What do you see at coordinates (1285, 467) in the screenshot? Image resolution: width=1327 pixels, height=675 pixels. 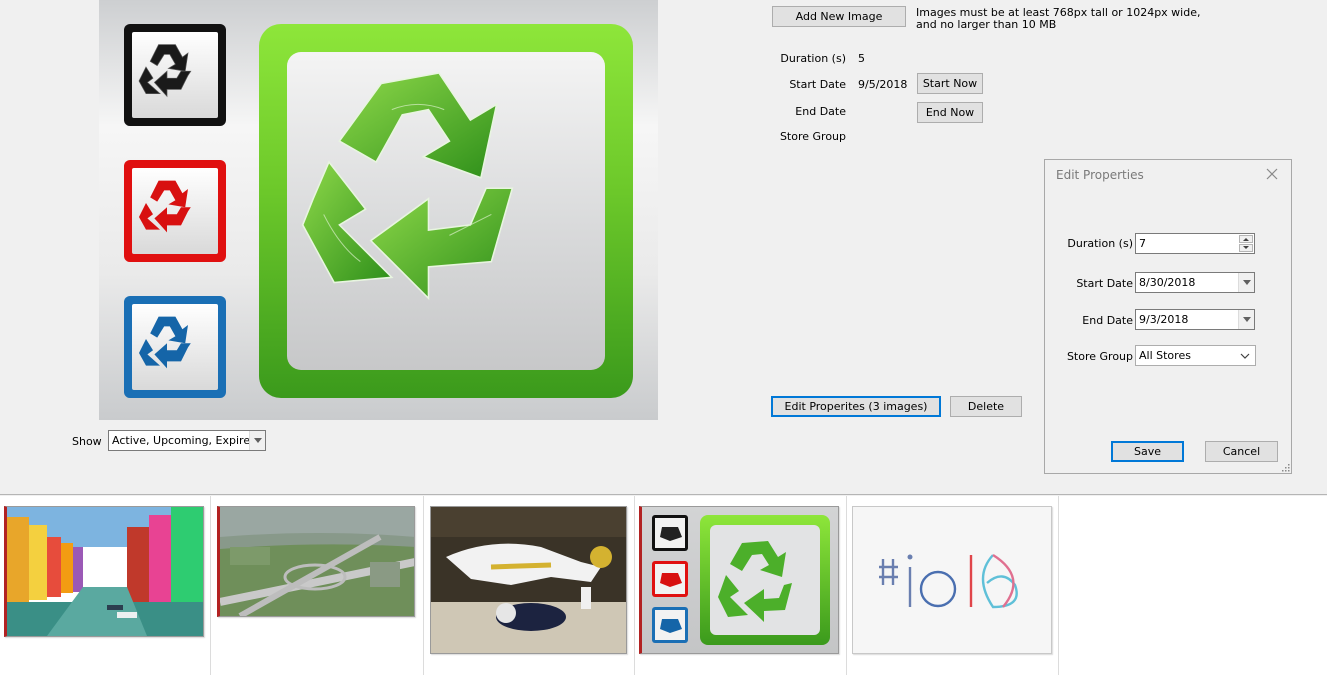 I see `resize-grip-icon` at bounding box center [1285, 467].